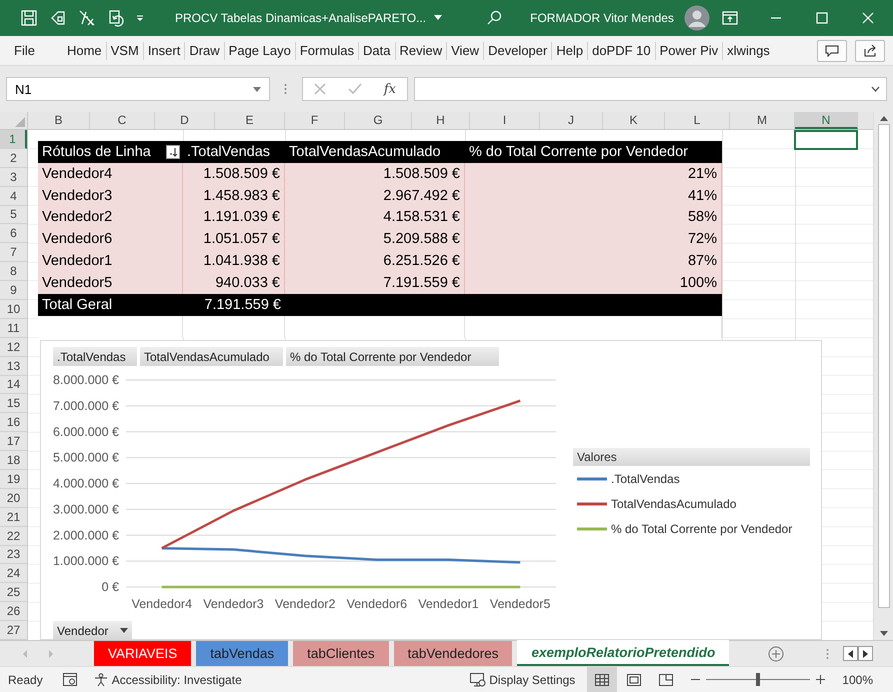  Describe the element at coordinates (13, 517) in the screenshot. I see `row-header: 21` at that location.